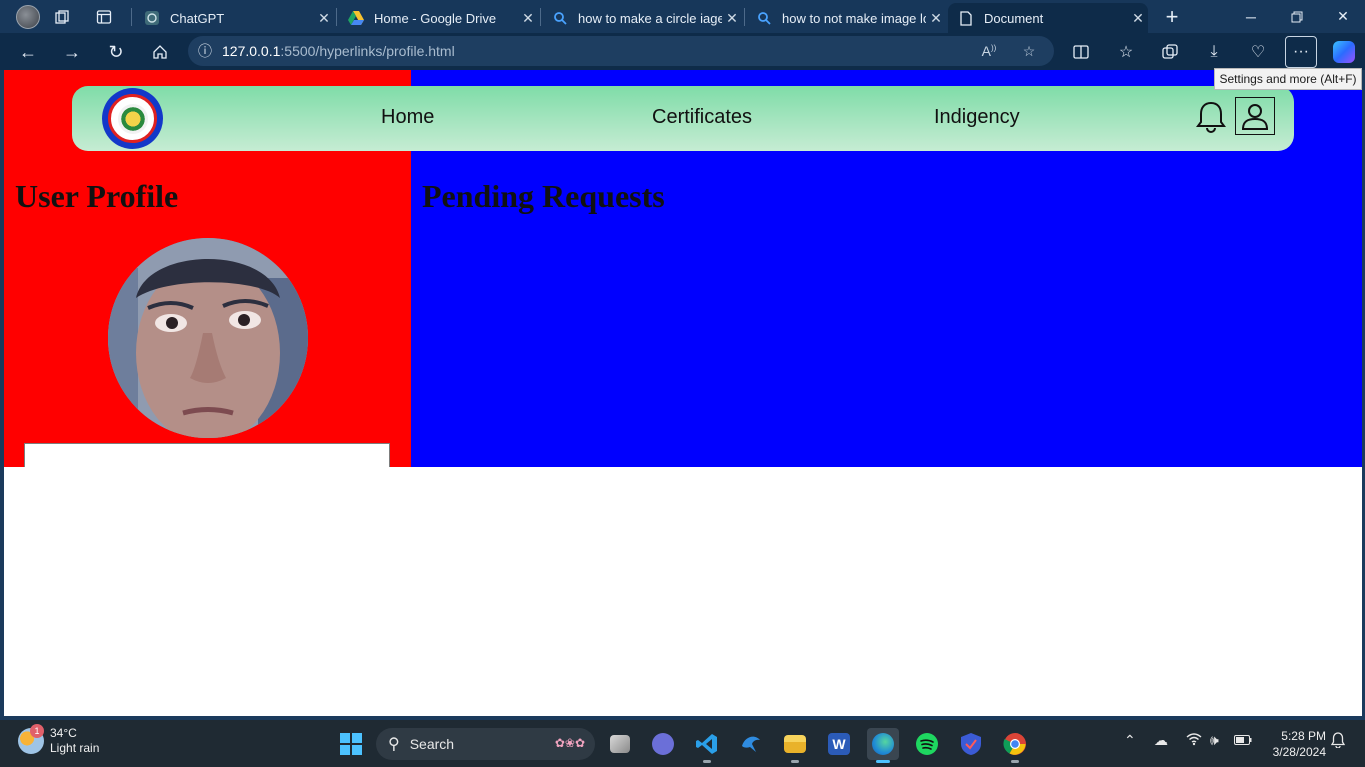 The image size is (1365, 767). What do you see at coordinates (883, 745) in the screenshot?
I see `edge-button` at bounding box center [883, 745].